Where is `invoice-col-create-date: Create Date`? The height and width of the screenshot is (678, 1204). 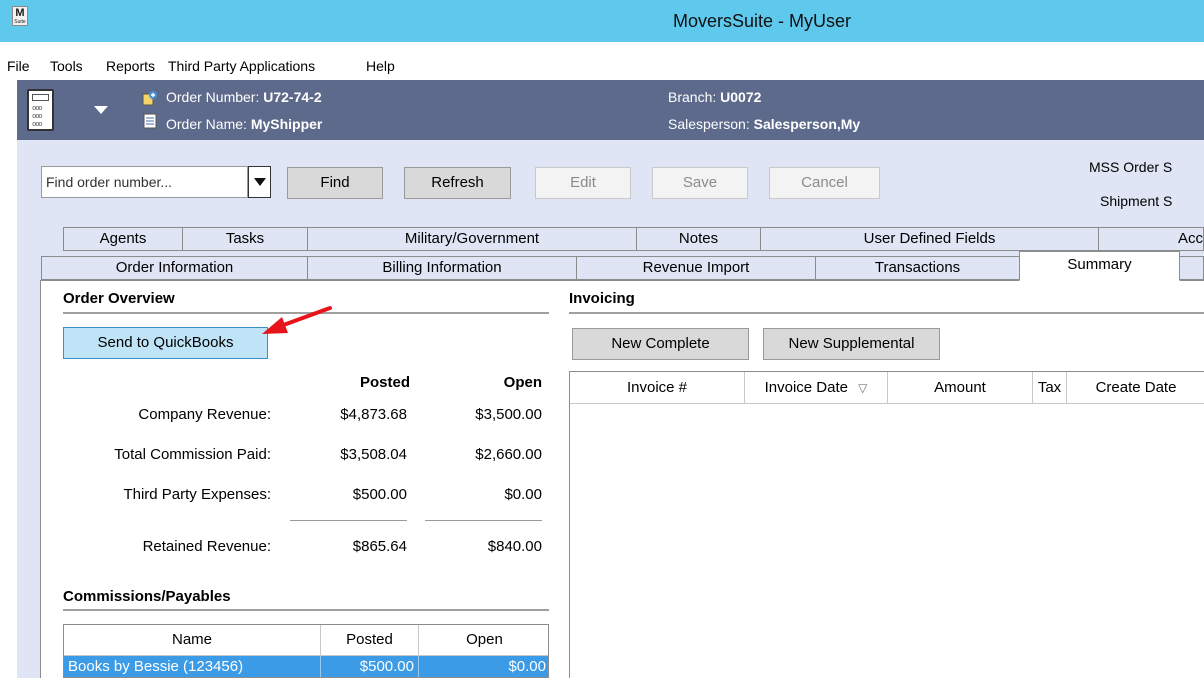
invoice-col-create-date: Create Date is located at coordinates (1135, 388).